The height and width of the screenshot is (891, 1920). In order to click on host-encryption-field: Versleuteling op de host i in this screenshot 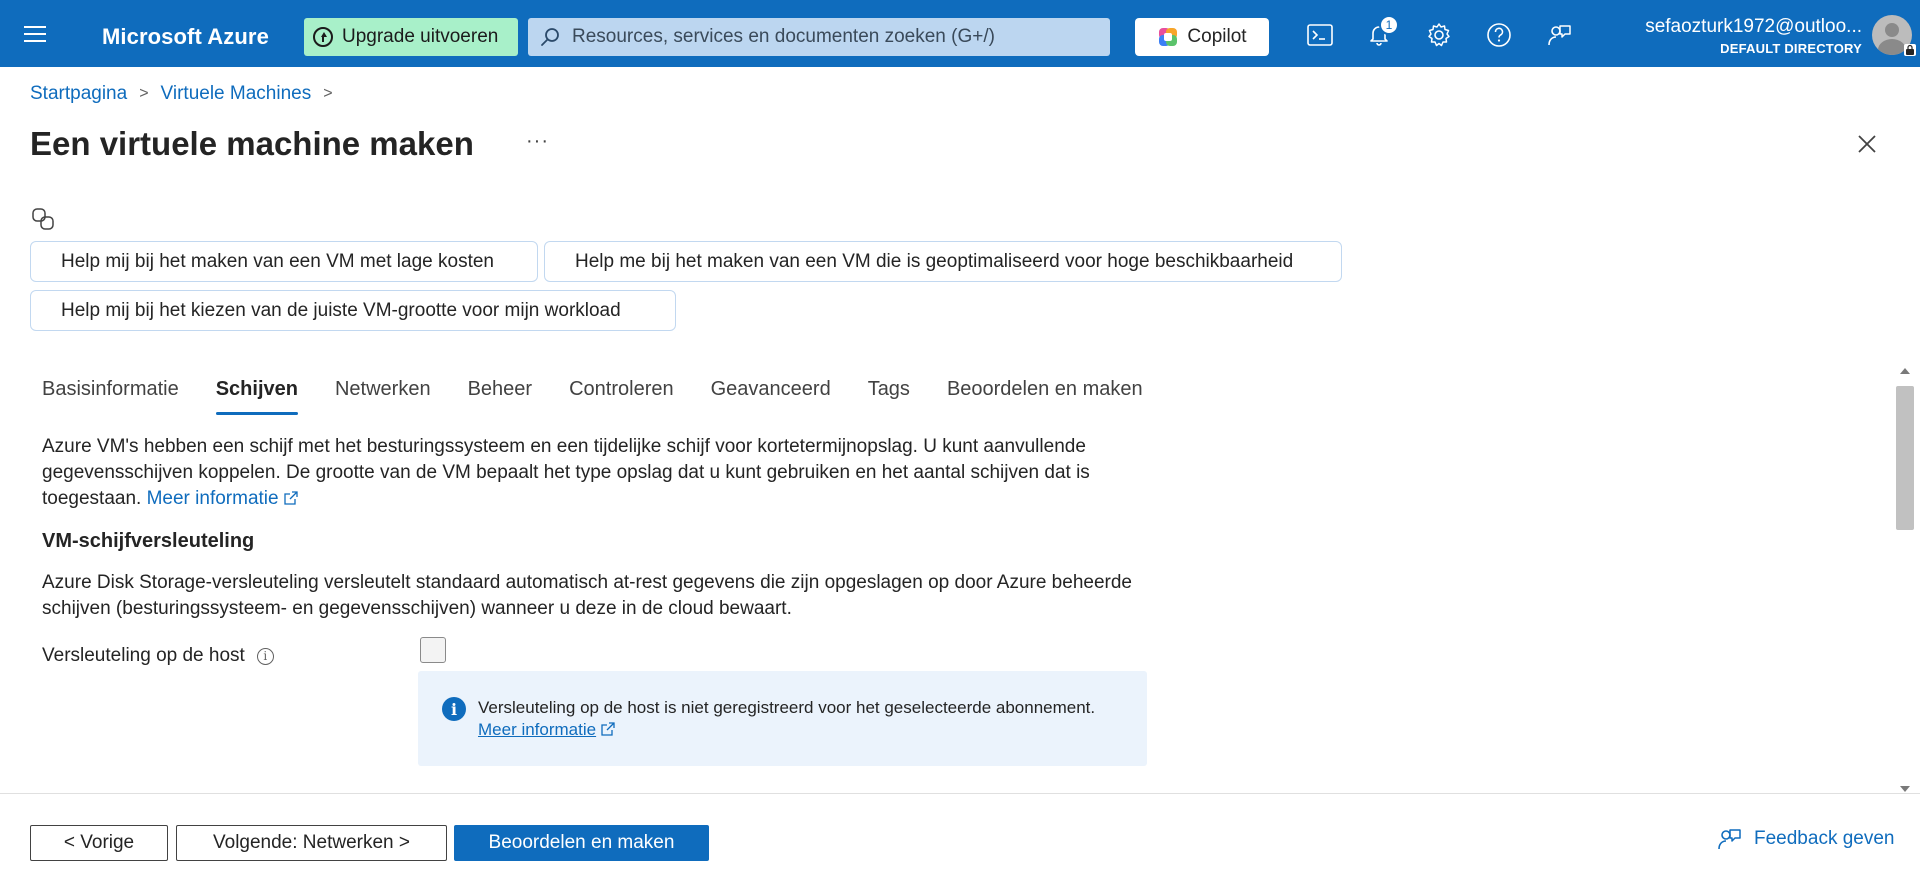, I will do `click(158, 656)`.